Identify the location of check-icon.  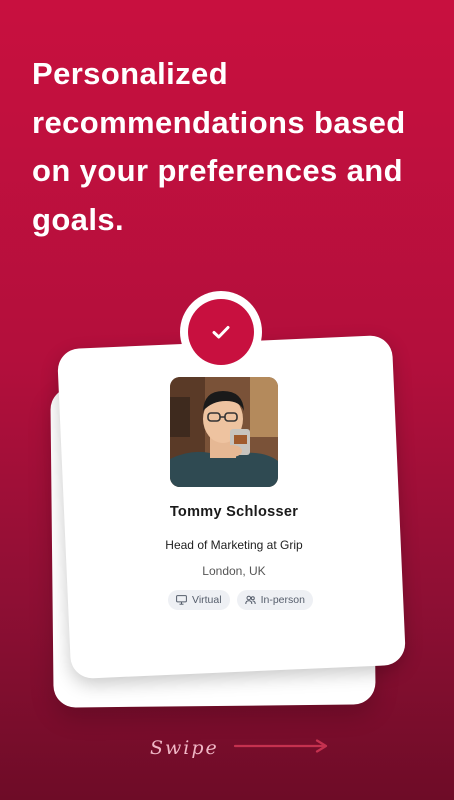
(221, 332).